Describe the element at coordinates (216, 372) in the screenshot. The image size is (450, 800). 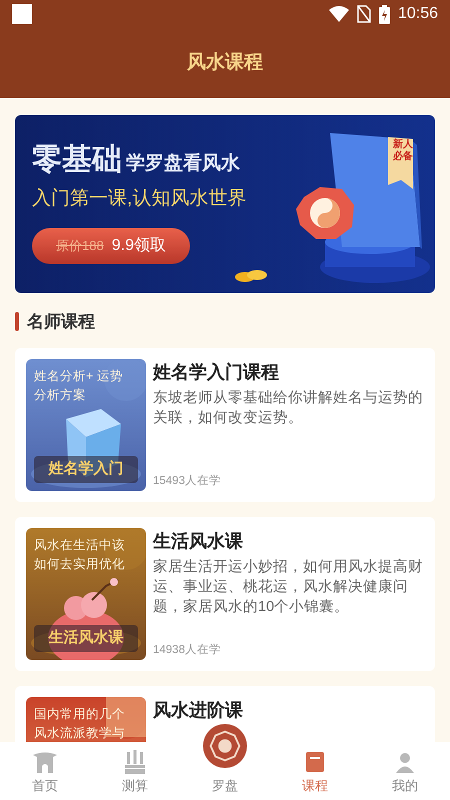
I see `course-title: 姓名学入门课程` at that location.